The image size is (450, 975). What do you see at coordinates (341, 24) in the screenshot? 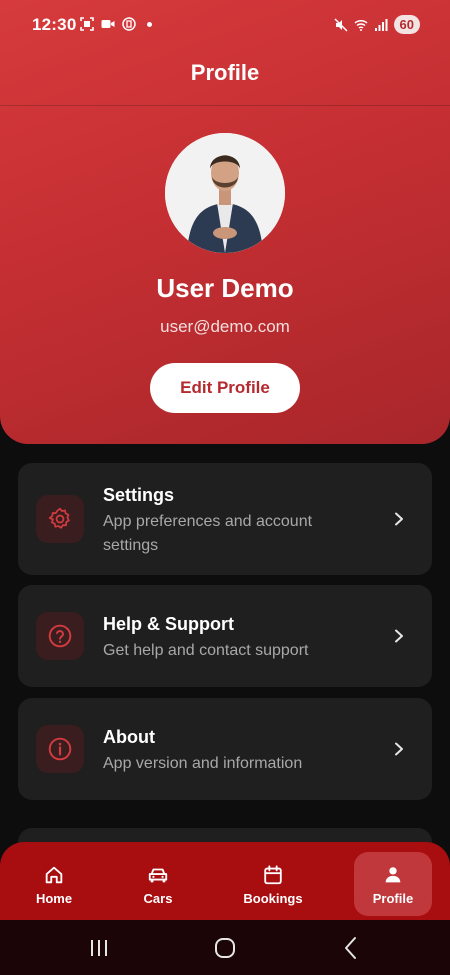
I see `mute-icon` at bounding box center [341, 24].